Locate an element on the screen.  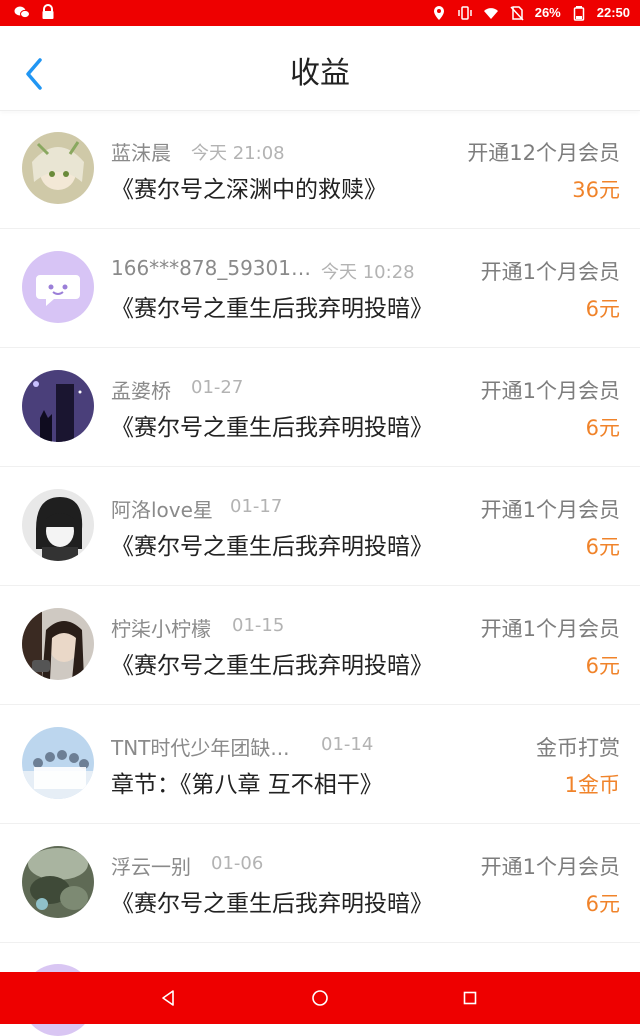
record-type: 金币打赏 is located at coordinates (578, 748).